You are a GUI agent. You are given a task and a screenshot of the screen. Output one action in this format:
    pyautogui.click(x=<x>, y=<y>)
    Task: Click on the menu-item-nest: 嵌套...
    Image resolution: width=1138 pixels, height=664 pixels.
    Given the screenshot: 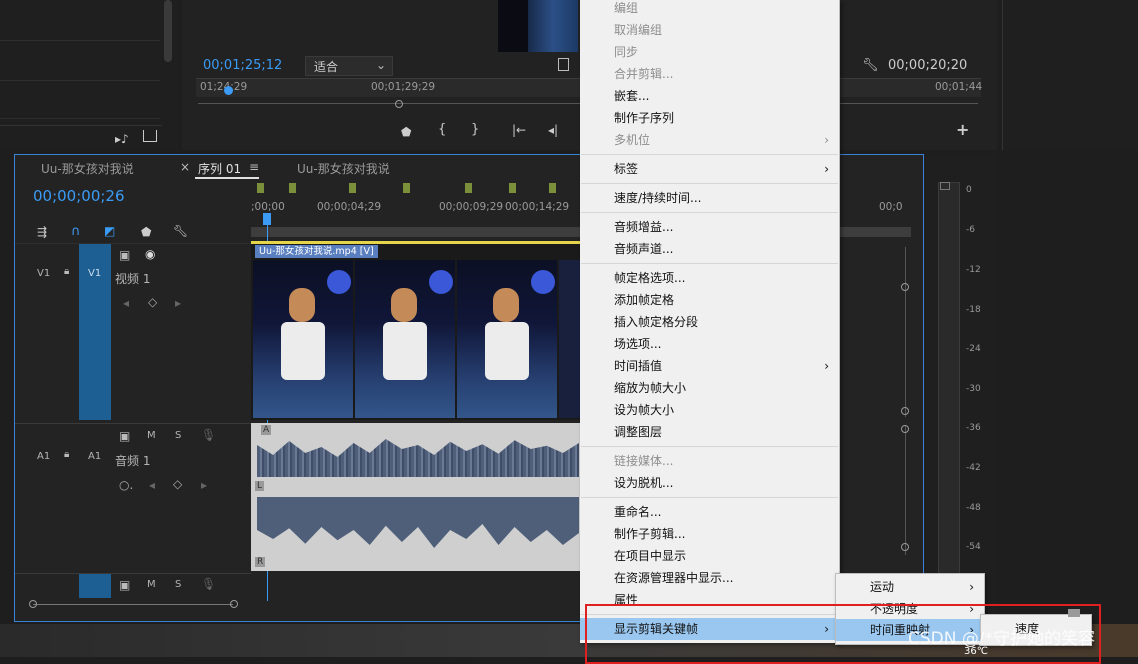 What is the action you would take?
    pyautogui.click(x=709, y=96)
    